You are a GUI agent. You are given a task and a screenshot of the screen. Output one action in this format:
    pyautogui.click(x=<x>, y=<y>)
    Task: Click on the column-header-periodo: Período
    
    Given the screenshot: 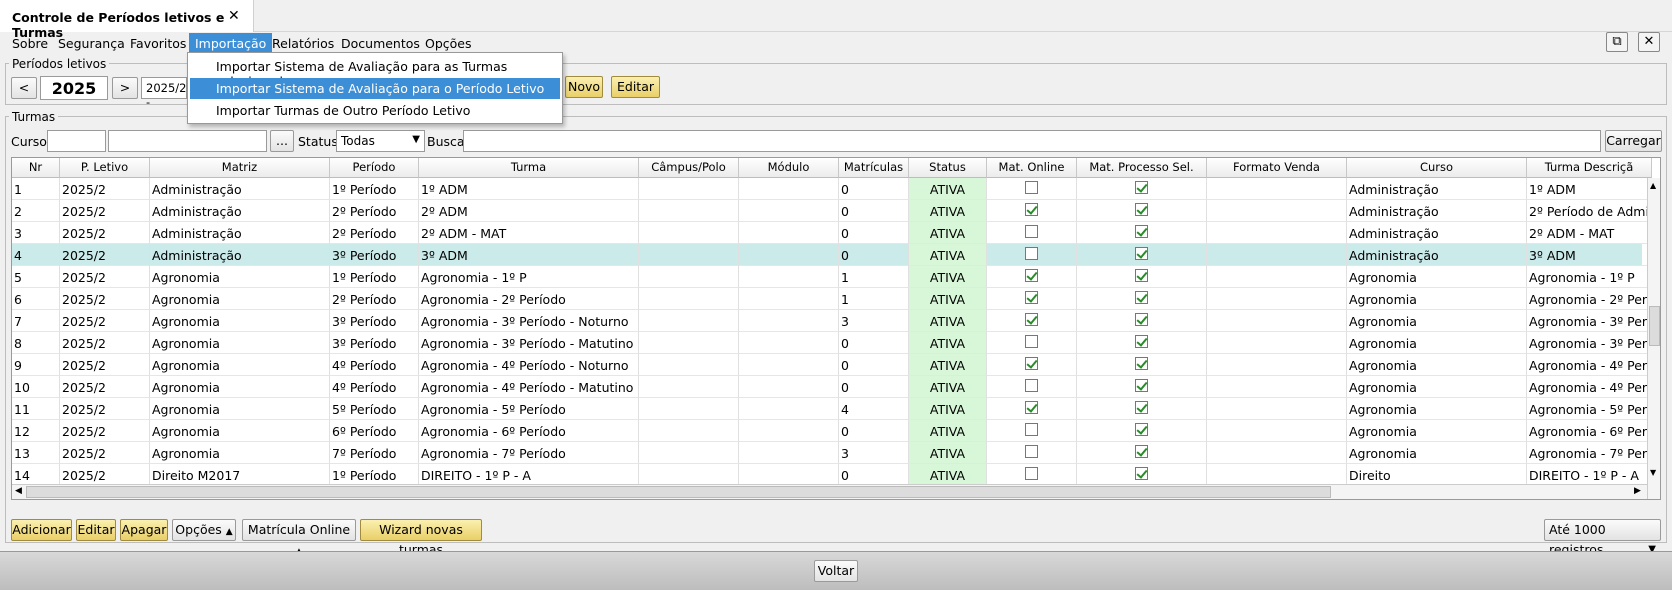 What is the action you would take?
    pyautogui.click(x=374, y=168)
    